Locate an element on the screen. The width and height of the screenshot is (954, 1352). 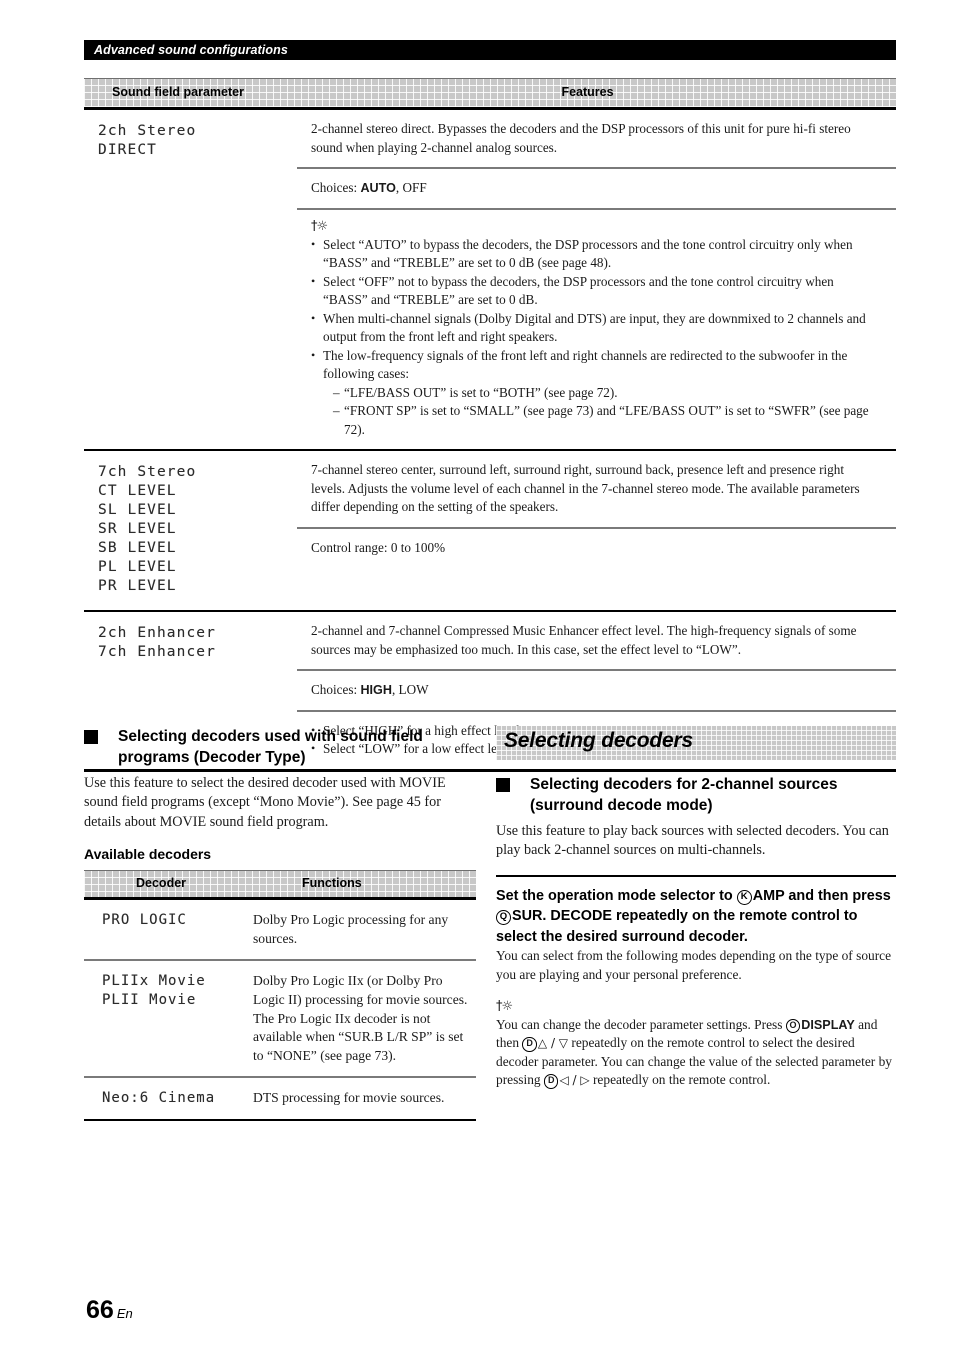
parameter-label: PR LEVEL is located at coordinates (137, 586).